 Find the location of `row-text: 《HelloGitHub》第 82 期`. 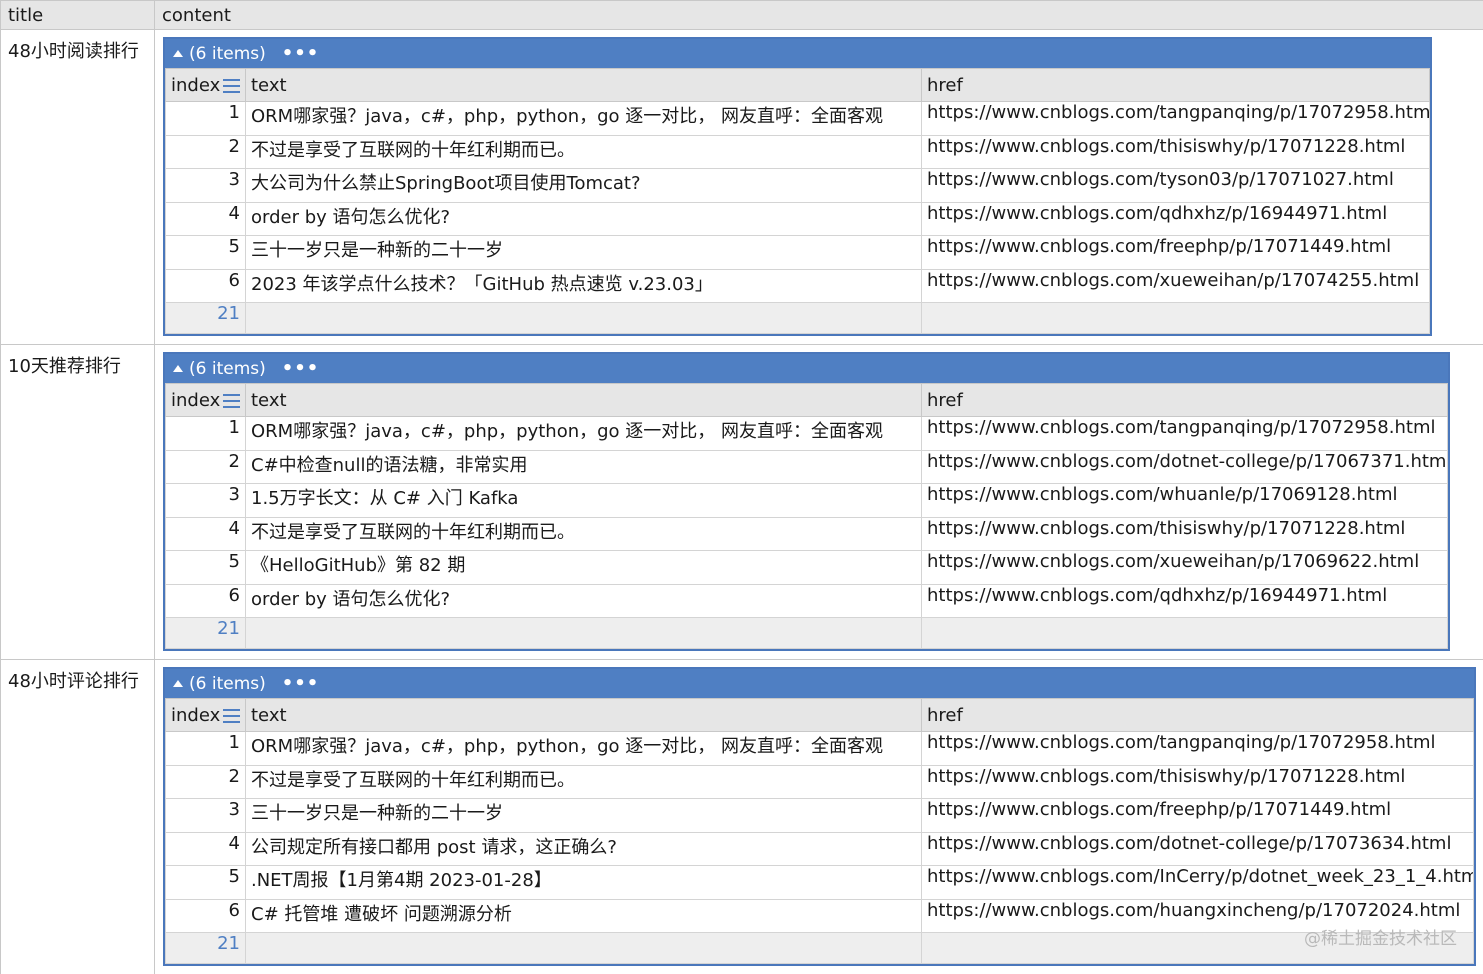

row-text: 《HelloGitHub》第 82 期 is located at coordinates (583, 567).